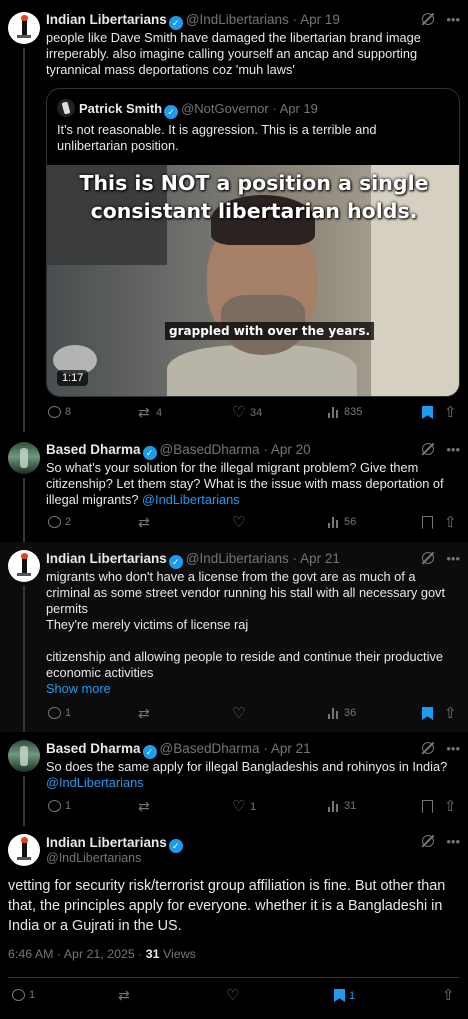  I want to click on tweet-header: Based Dharma ✓ @BasedDharma · Apr 21 •••, so click(253, 749).